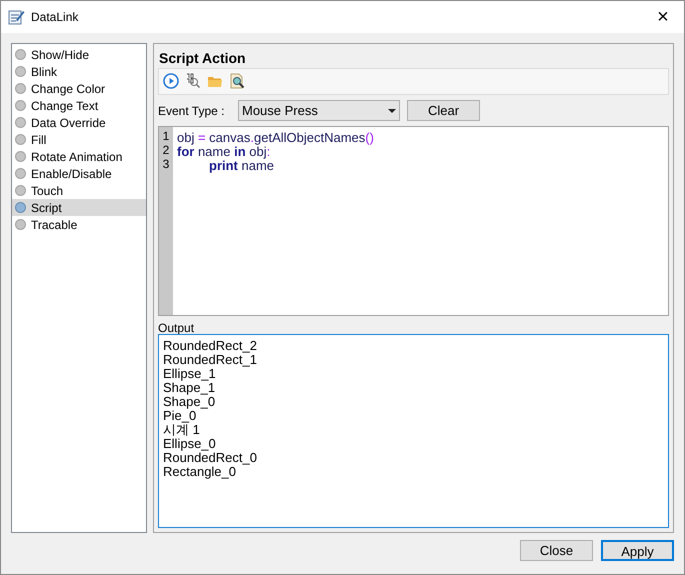 The height and width of the screenshot is (575, 685). I want to click on code-line: for name in obj:, so click(223, 151).